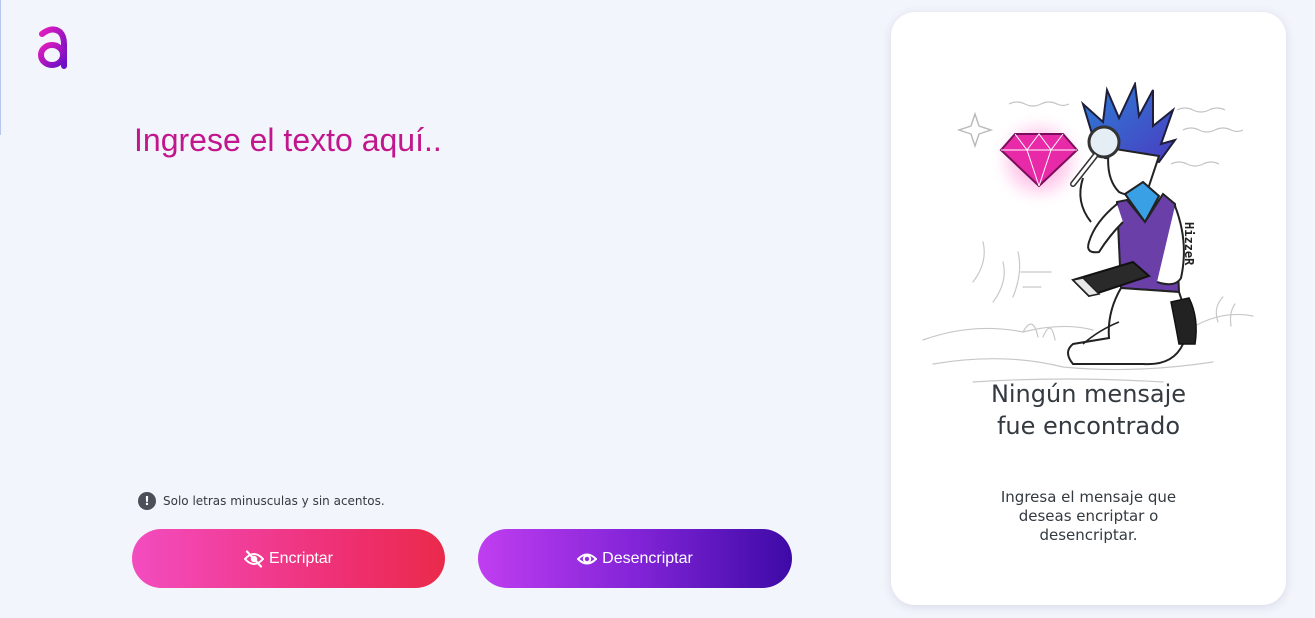  Describe the element at coordinates (274, 501) in the screenshot. I see `hint-text: Solo letras minusculas y sin acentos.` at that location.